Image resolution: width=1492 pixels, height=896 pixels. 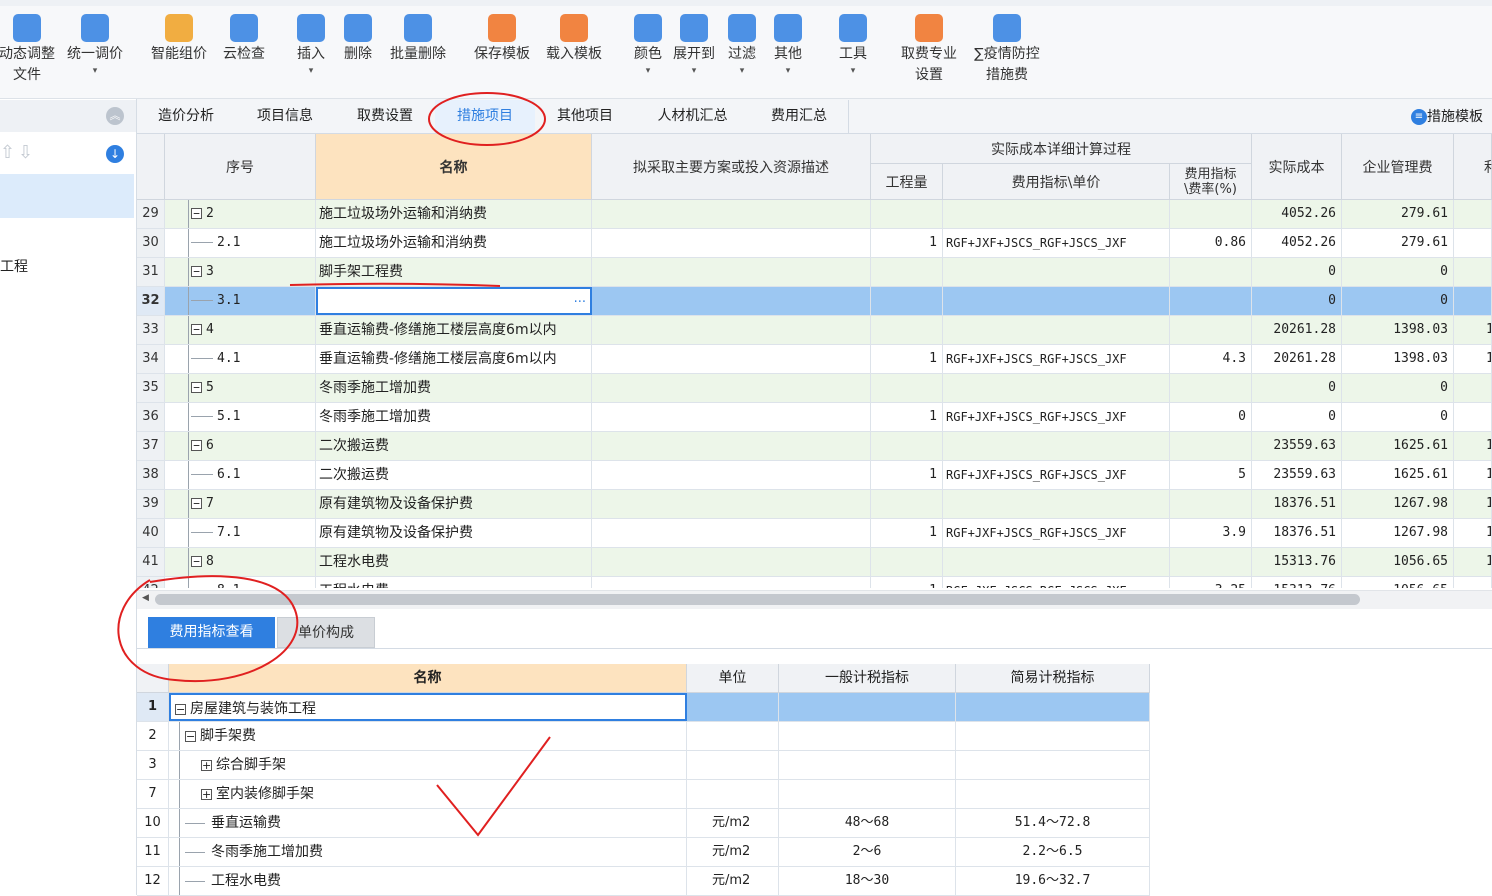 I want to click on cell-name: 施工垃圾场外运输和消纳费, so click(x=454, y=243).